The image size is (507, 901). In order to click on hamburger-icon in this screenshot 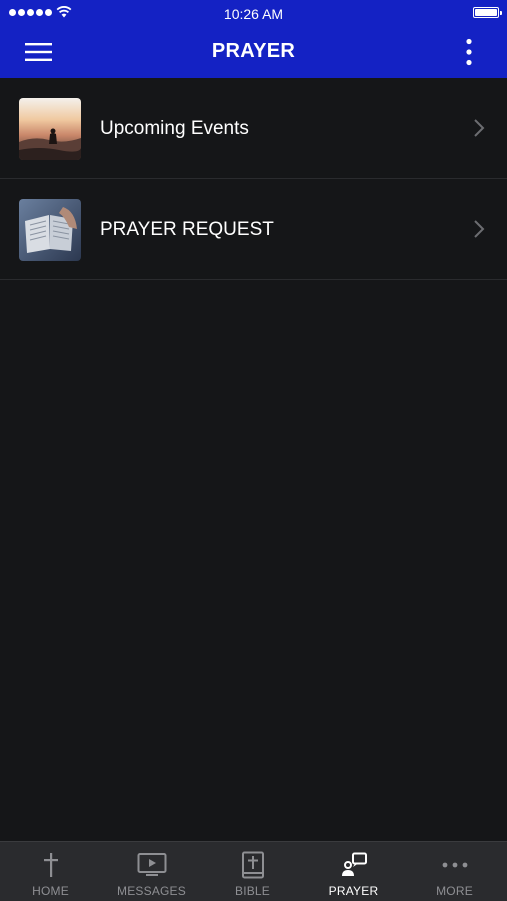, I will do `click(38, 52)`.